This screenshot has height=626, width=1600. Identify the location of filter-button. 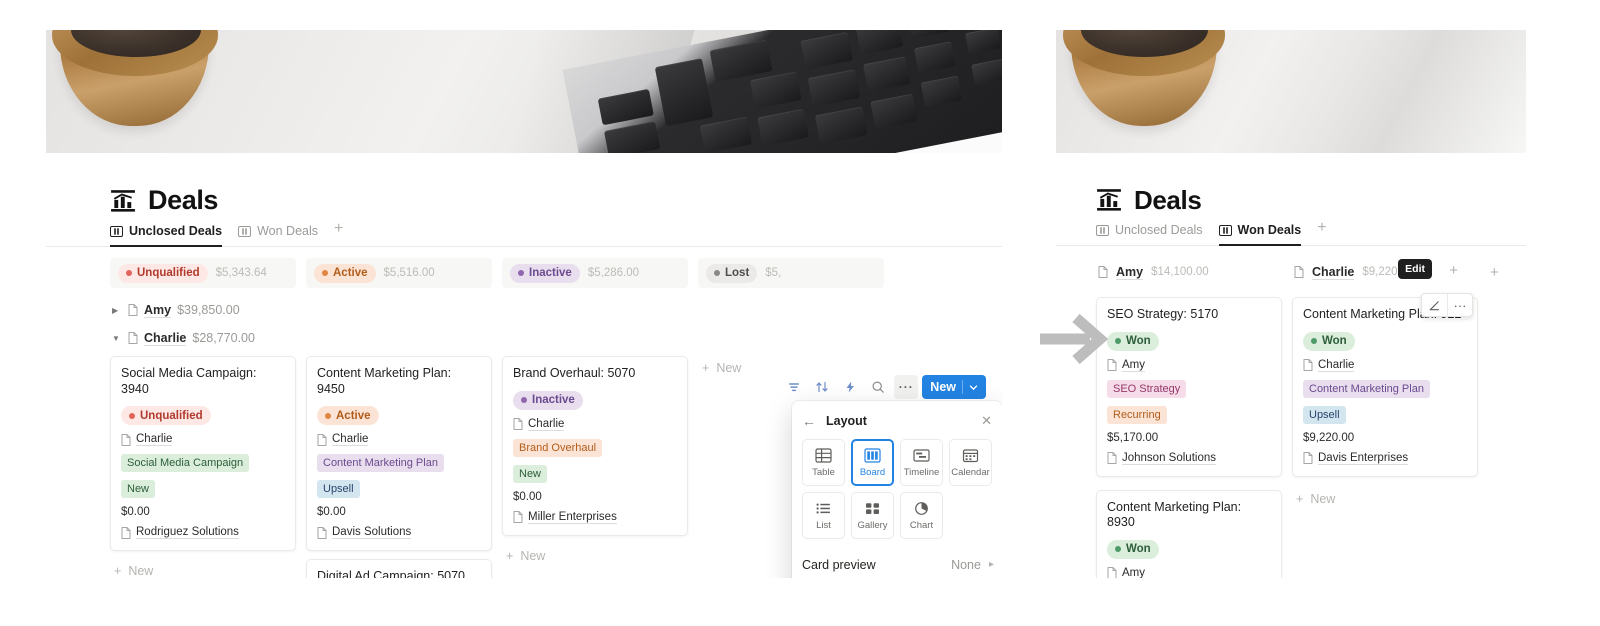
(794, 387).